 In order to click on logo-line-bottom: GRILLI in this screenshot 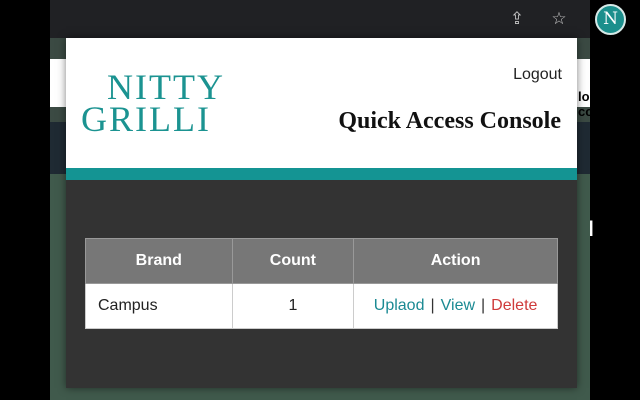, I will do `click(146, 119)`.